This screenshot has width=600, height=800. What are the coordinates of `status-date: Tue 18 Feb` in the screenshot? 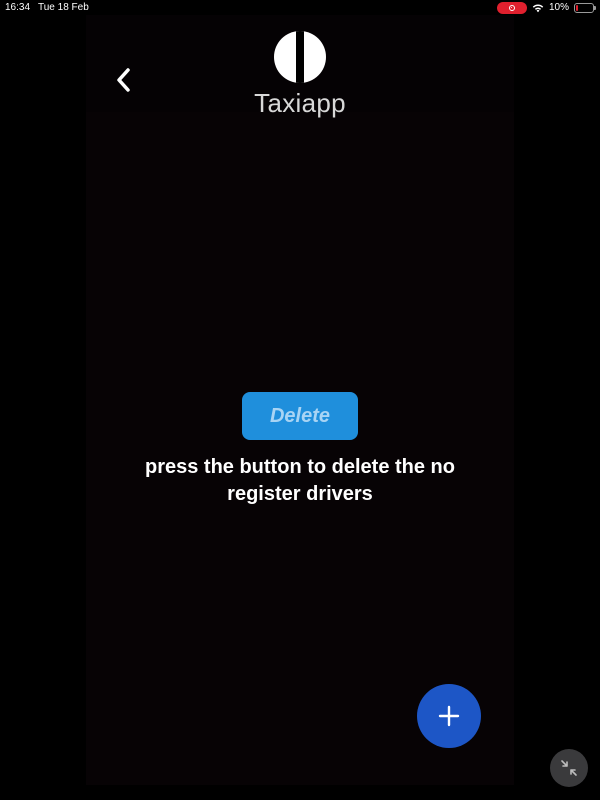 It's located at (63, 7).